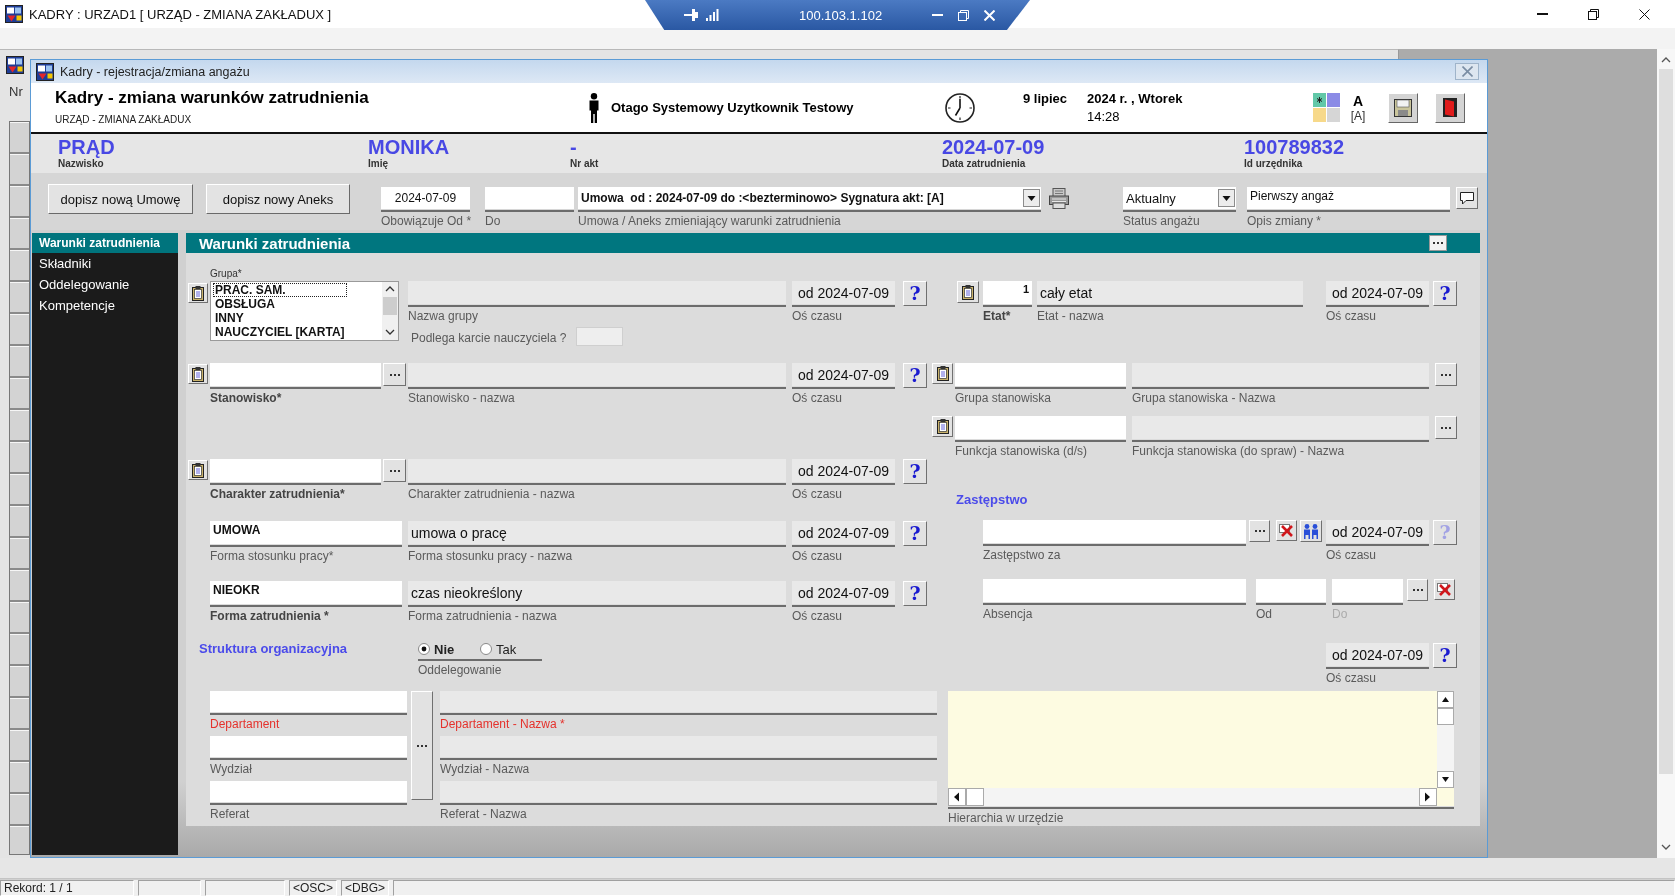 The height and width of the screenshot is (896, 1675). What do you see at coordinates (1201, 748) in the screenshot?
I see `hierarchy-field` at bounding box center [1201, 748].